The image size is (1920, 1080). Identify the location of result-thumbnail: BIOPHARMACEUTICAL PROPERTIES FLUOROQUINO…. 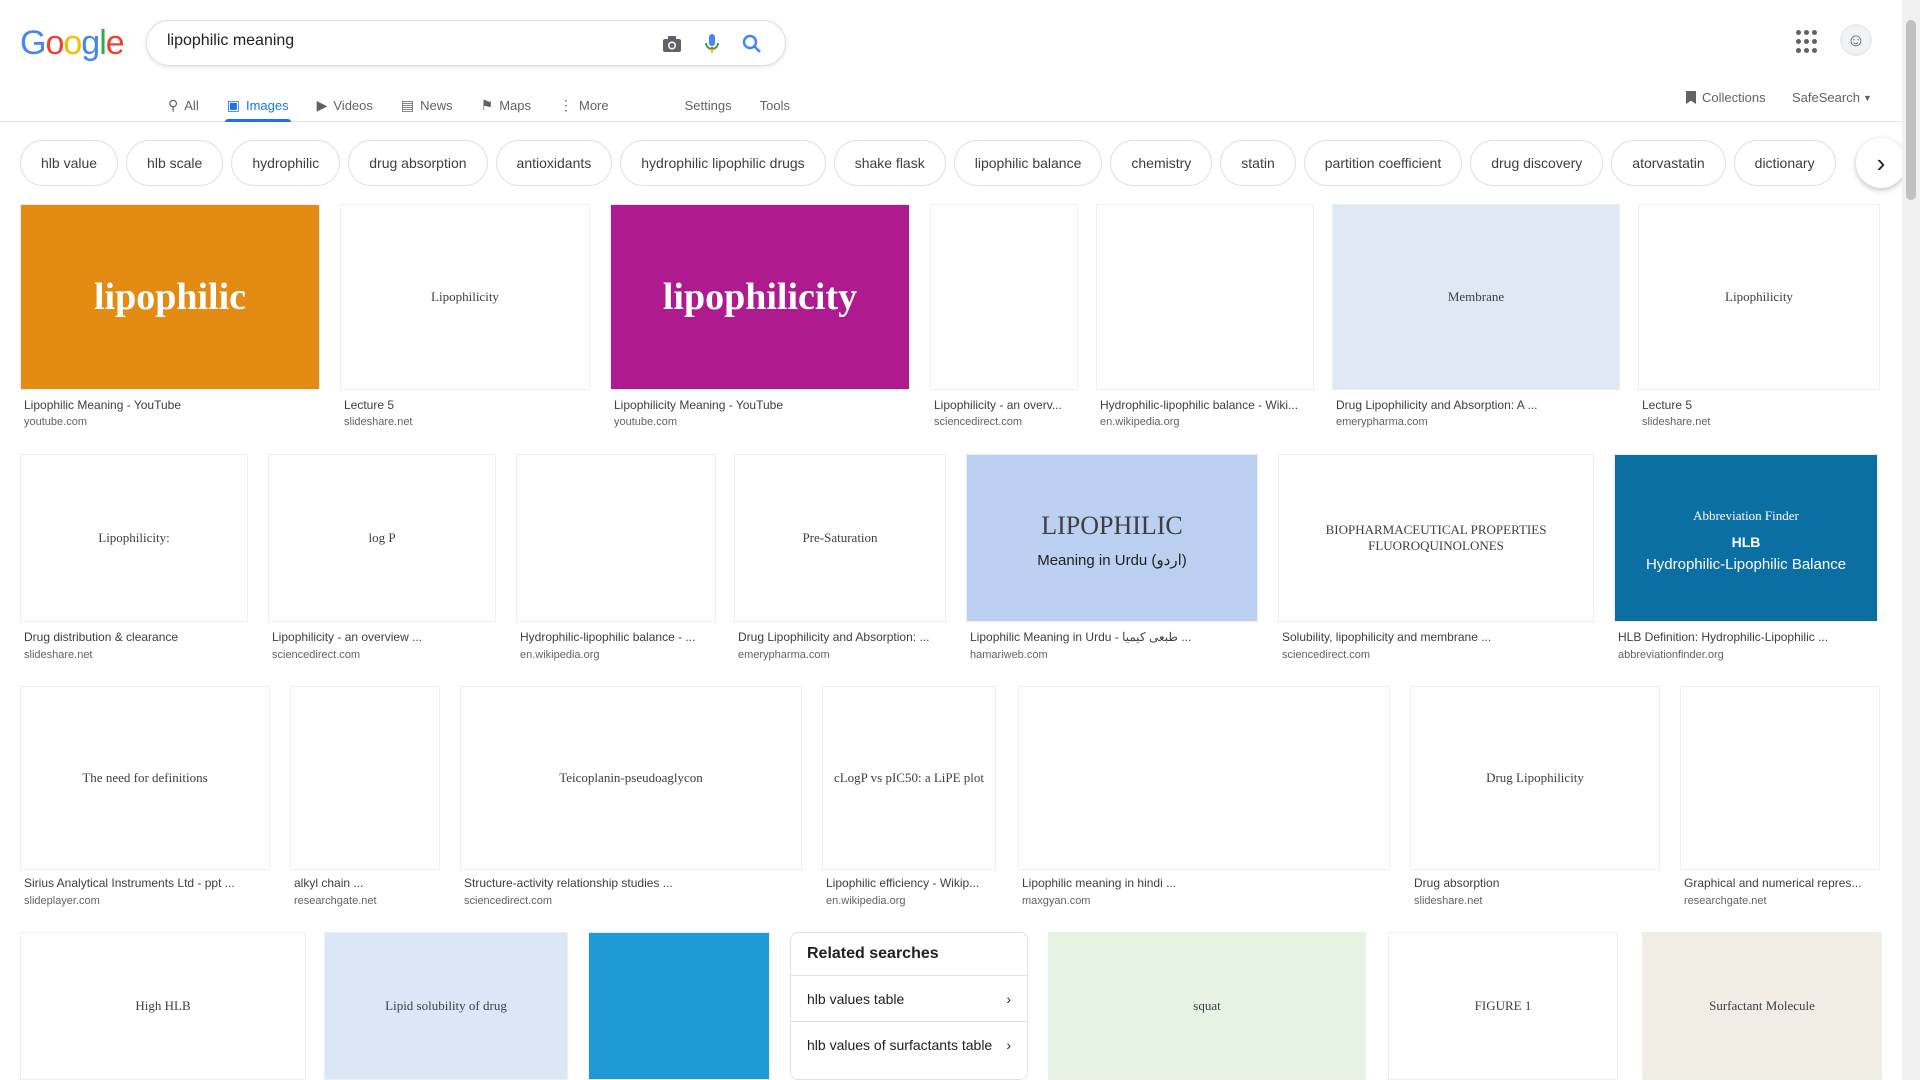
(1436, 538).